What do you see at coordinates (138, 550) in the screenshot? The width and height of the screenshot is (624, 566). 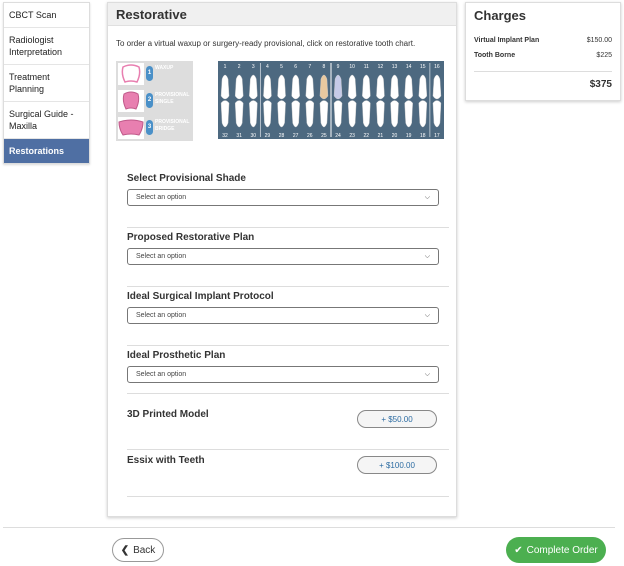 I see `back-button: ❮ Back` at bounding box center [138, 550].